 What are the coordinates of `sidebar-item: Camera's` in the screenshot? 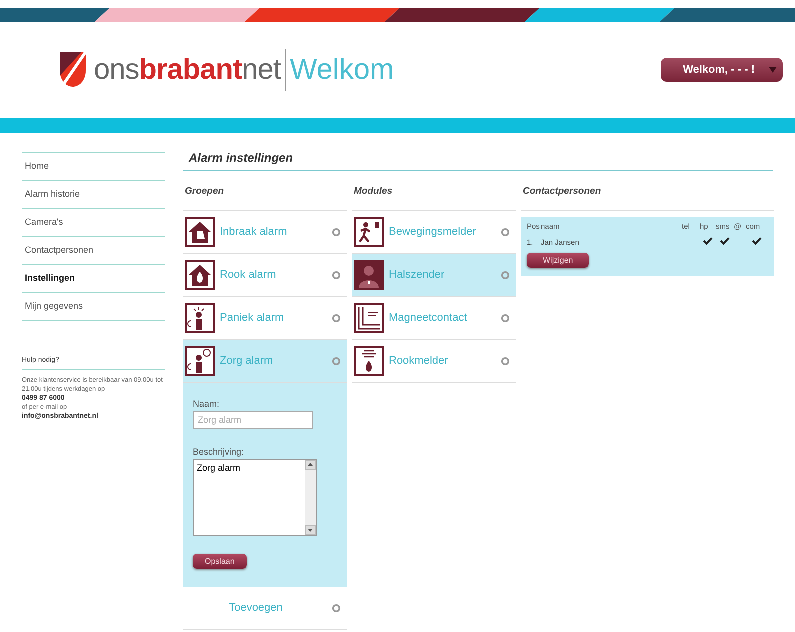 It's located at (93, 223).